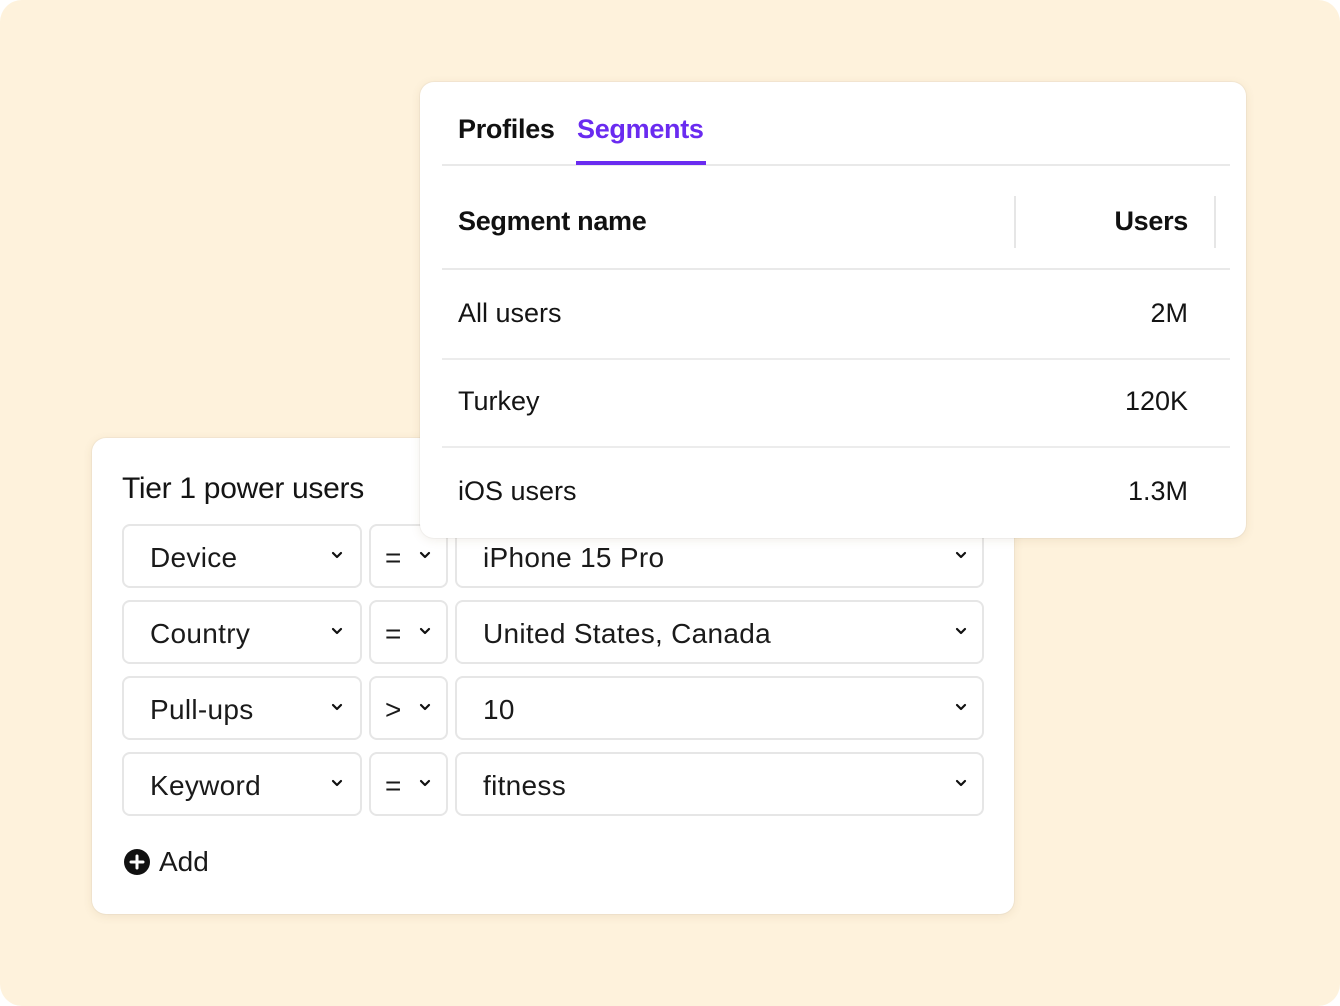  I want to click on segment-name-cell: Turkey, so click(499, 401).